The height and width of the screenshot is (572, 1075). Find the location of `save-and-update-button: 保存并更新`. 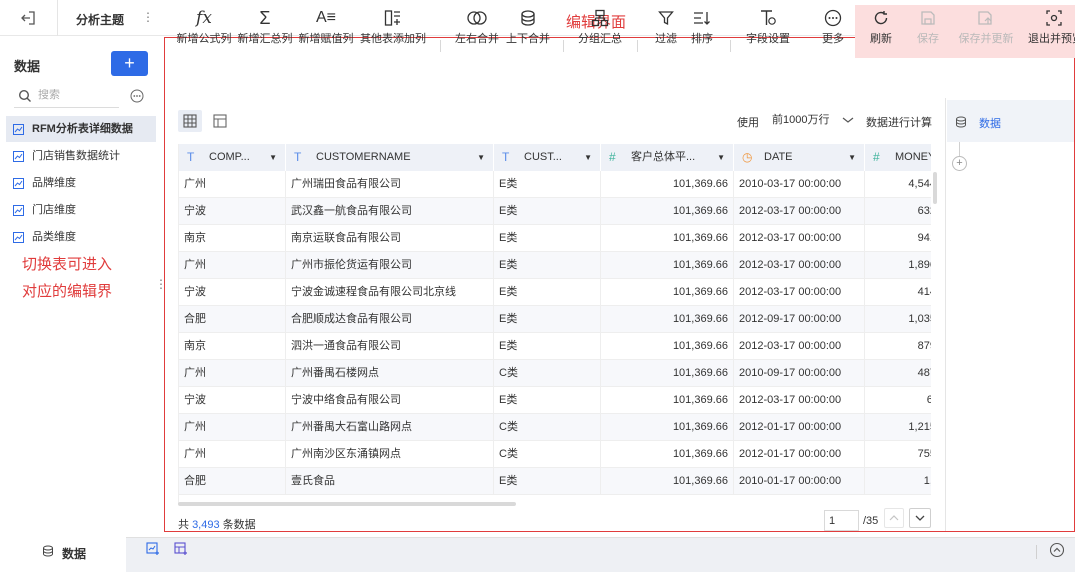

save-and-update-button: 保存并更新 is located at coordinates (986, 31).